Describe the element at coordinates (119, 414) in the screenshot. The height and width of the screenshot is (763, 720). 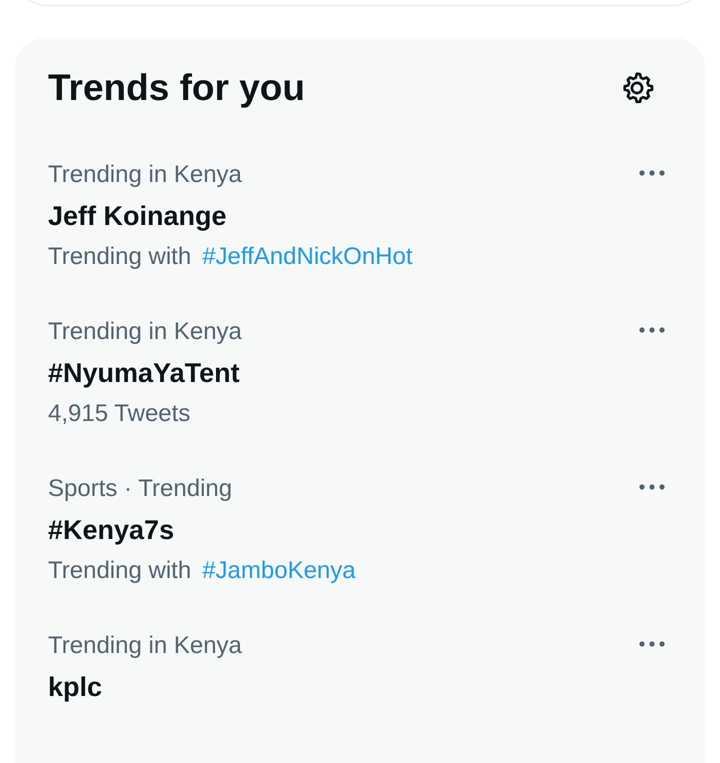
I see `tweet-count: 4,915 Tweets` at that location.